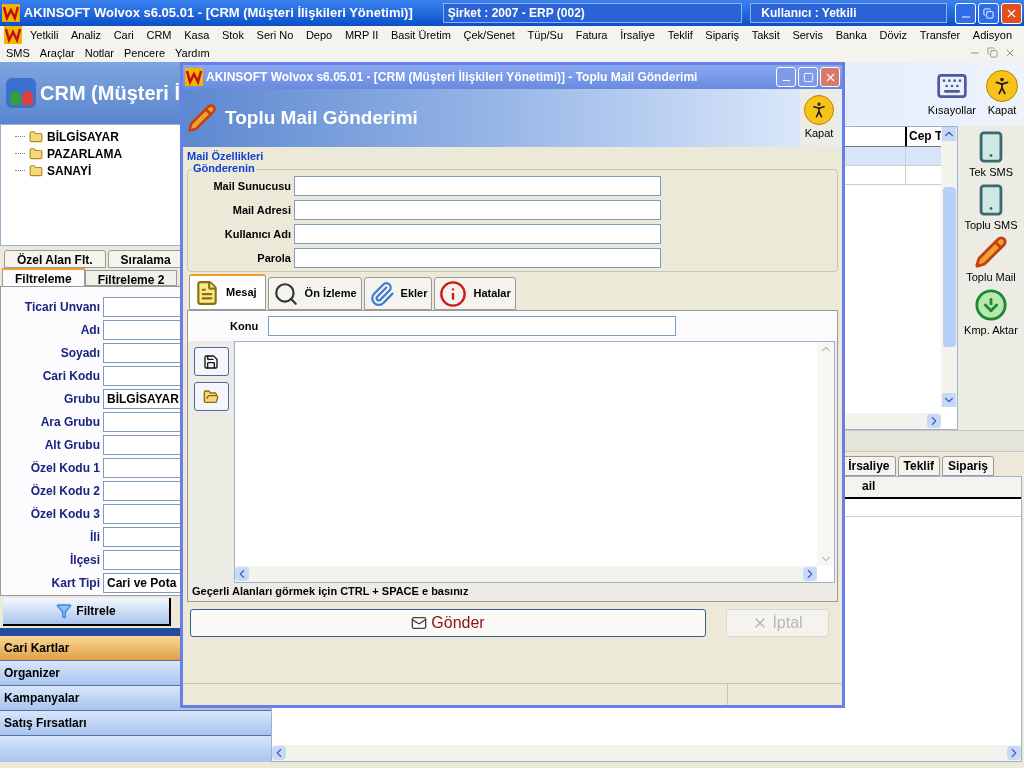 The image size is (1024, 768). I want to click on field-label: İli, so click(94, 537).